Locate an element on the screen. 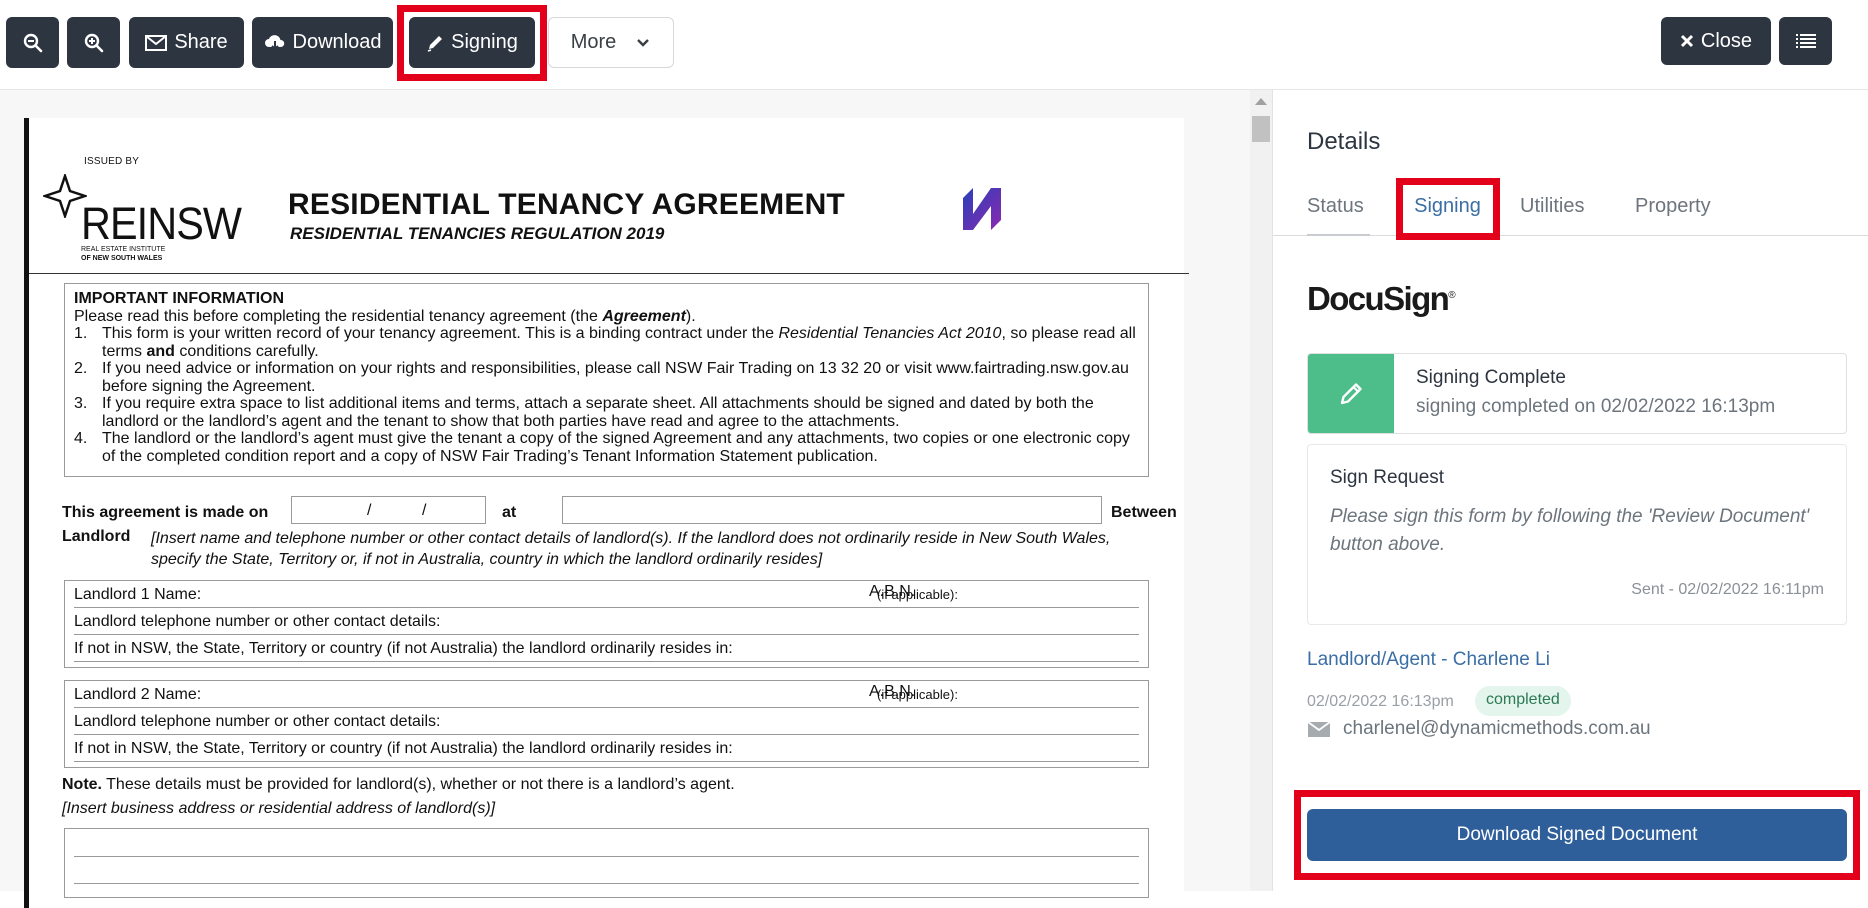  signing-complete-subtitle: signing completed on 02/02/2022 16:13pm is located at coordinates (1596, 406).